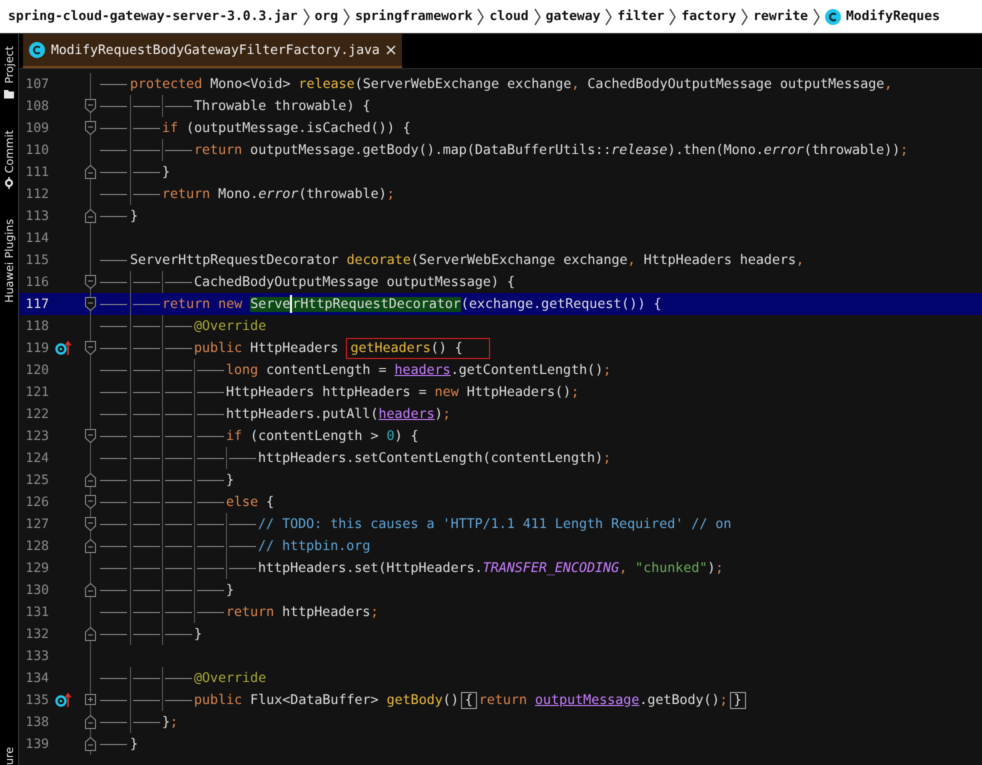 This screenshot has height=765, width=982. What do you see at coordinates (153, 16) in the screenshot?
I see `breadcrumb-item: spring-cloud-gateway-server-3.0.3.jar` at bounding box center [153, 16].